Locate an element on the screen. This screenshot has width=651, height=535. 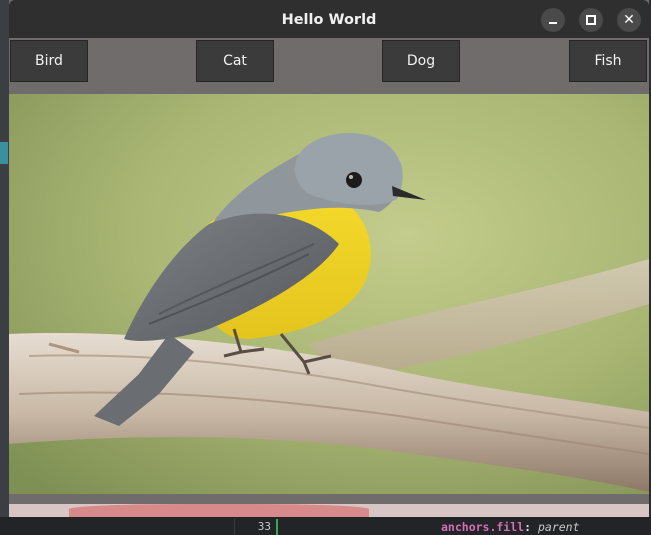
editor-code-line: anchors.fill: parent is located at coordinates (510, 527).